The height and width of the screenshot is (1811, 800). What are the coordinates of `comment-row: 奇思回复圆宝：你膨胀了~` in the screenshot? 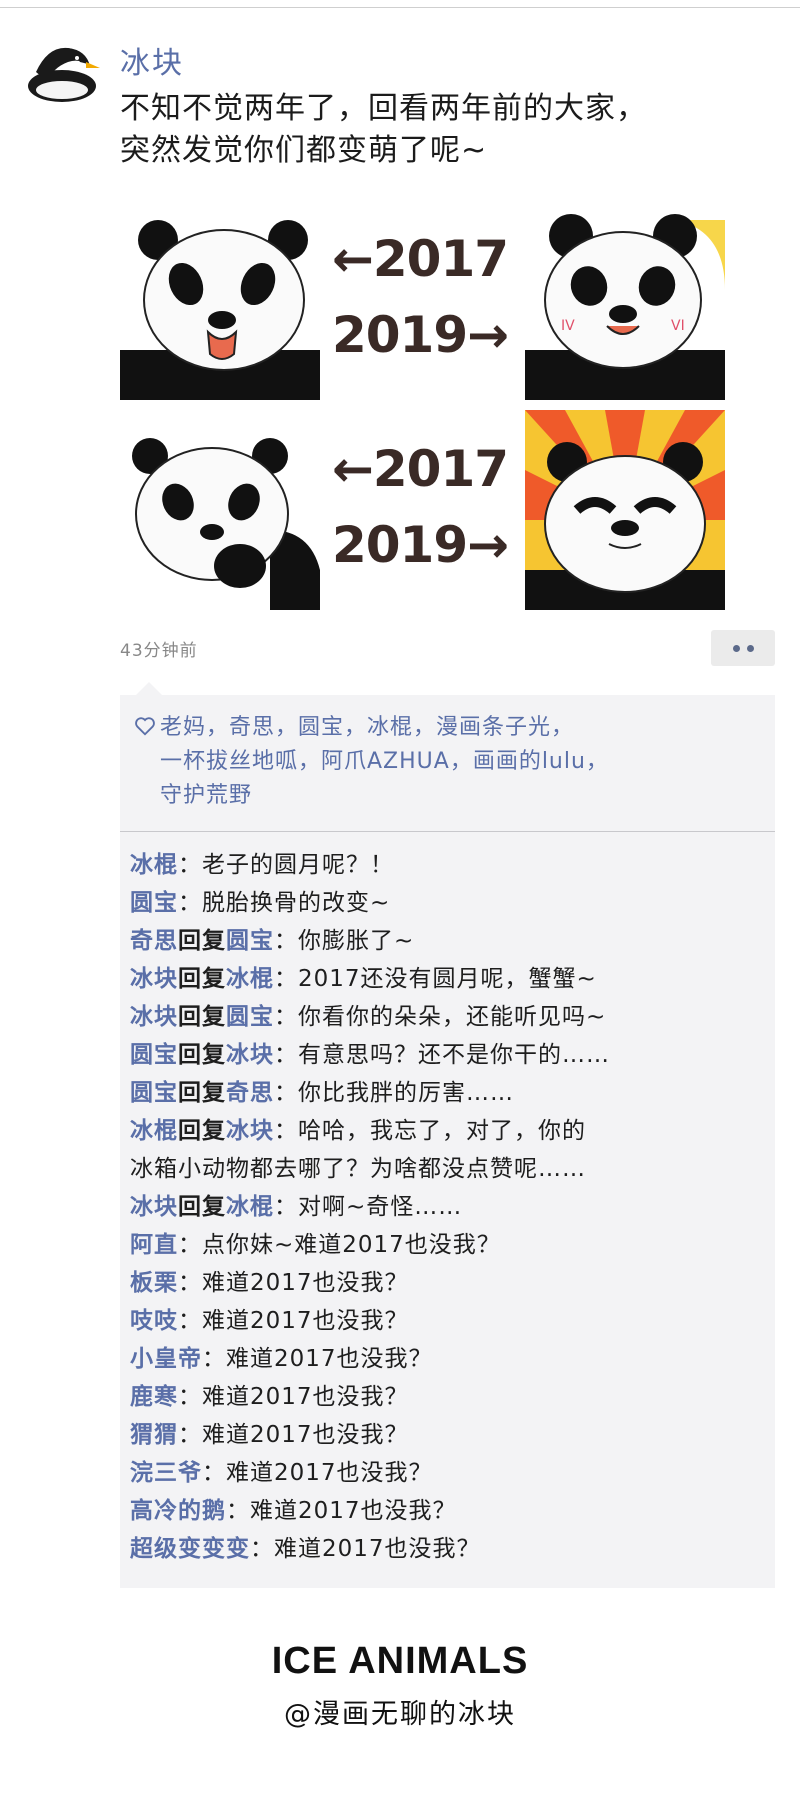 It's located at (450, 941).